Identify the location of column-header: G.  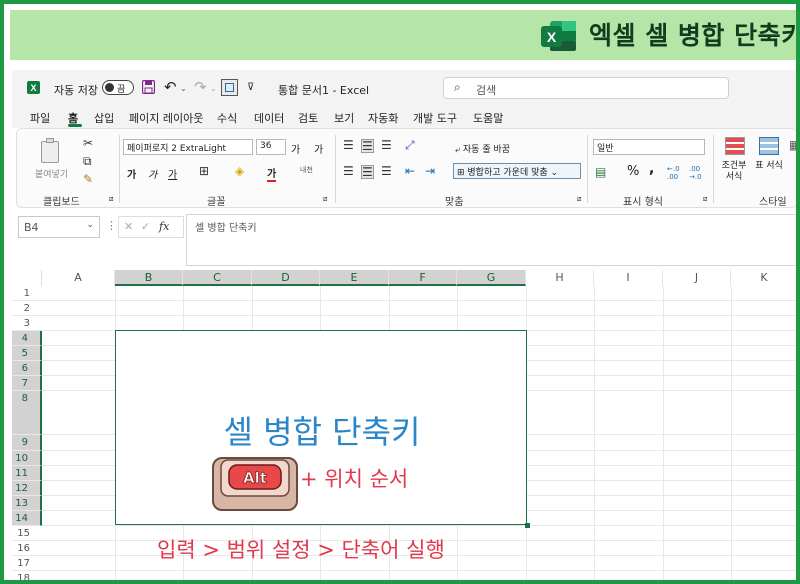
(491, 278).